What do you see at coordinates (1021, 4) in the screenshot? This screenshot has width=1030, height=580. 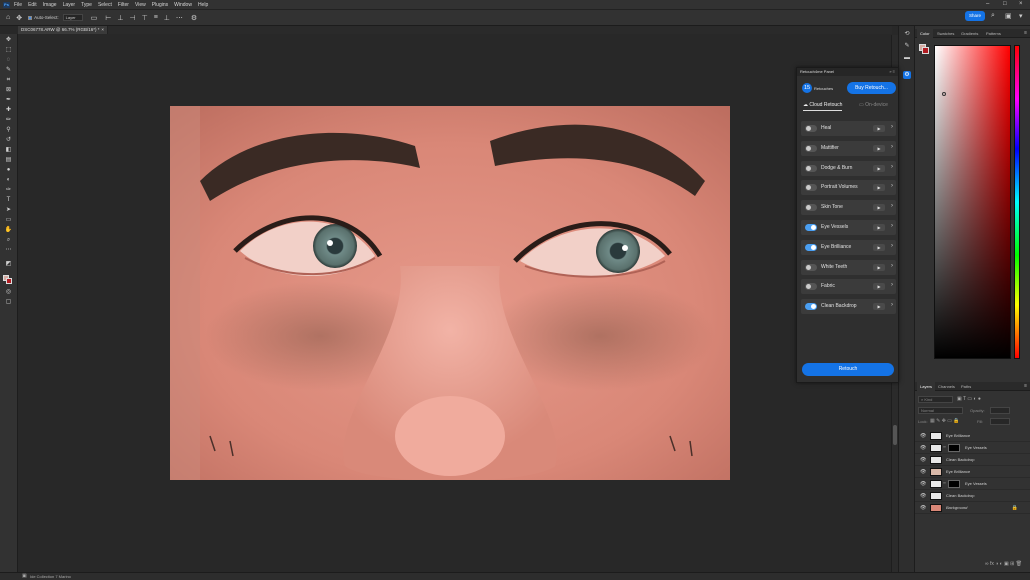 I see `close-window-icon: ×` at bounding box center [1021, 4].